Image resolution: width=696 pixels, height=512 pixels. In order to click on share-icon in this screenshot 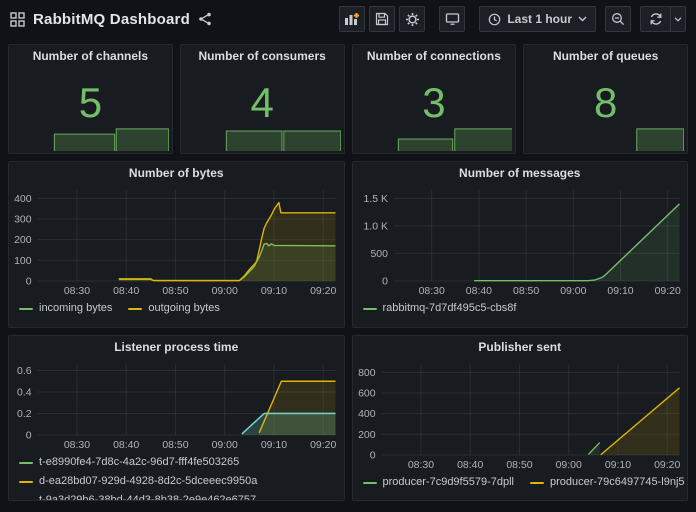, I will do `click(205, 19)`.